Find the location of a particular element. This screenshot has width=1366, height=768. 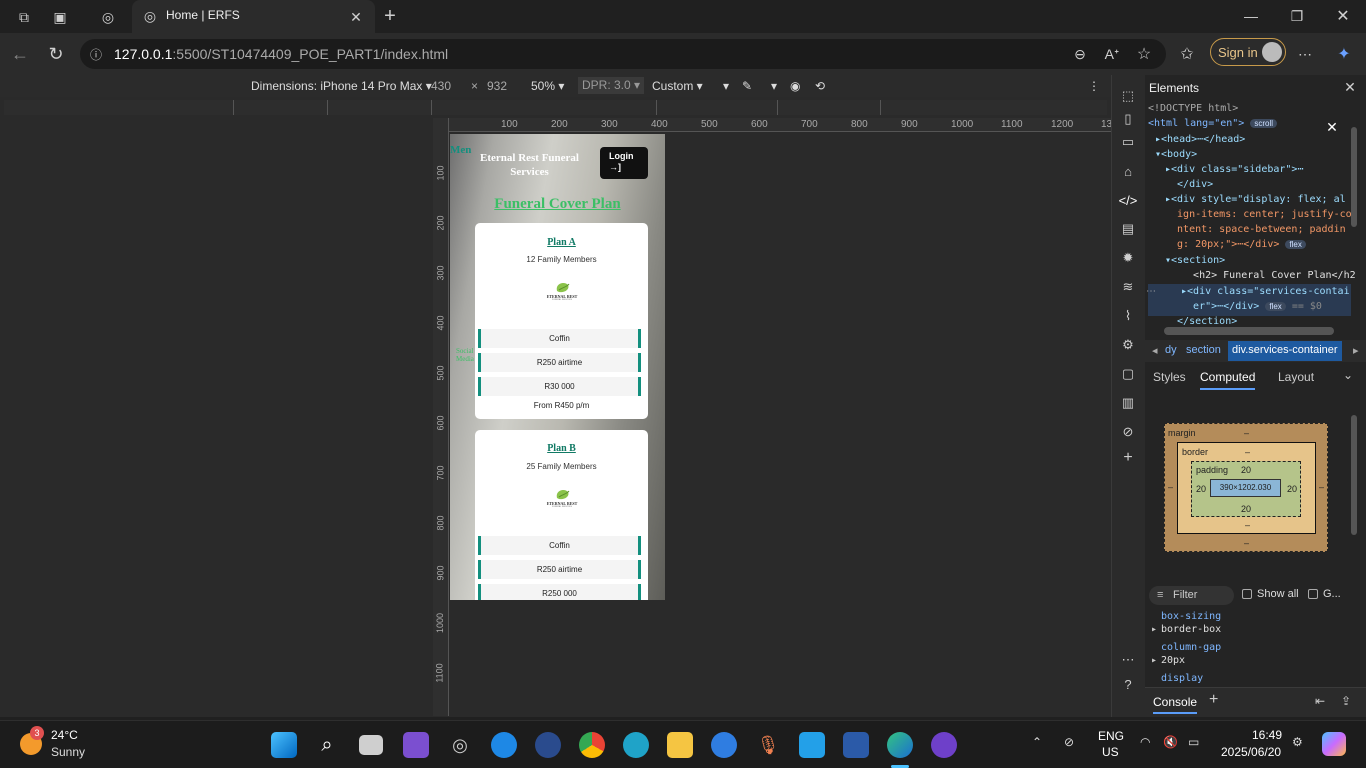

settings-gear-icon: ⚙ is located at coordinates (1128, 345).